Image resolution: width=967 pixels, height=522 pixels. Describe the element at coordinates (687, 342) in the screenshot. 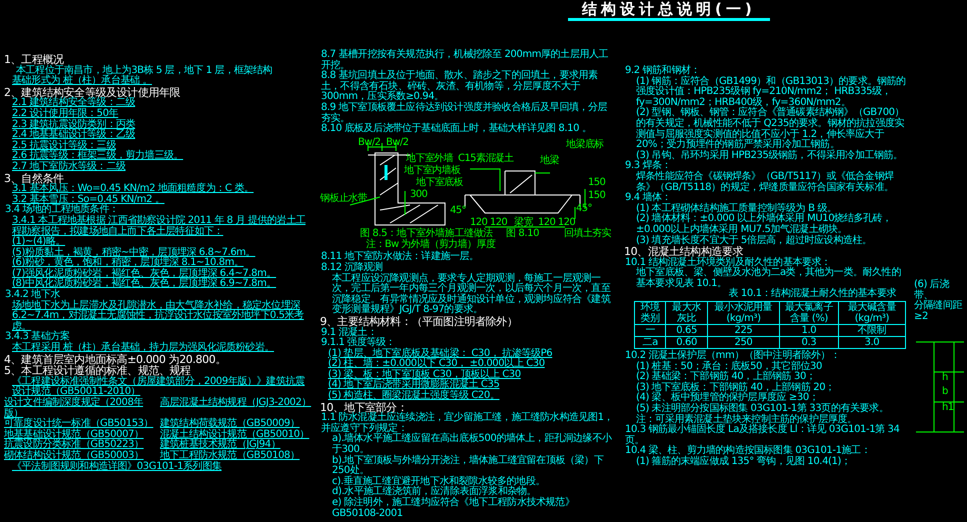

I see `table-cell: 0.60` at that location.